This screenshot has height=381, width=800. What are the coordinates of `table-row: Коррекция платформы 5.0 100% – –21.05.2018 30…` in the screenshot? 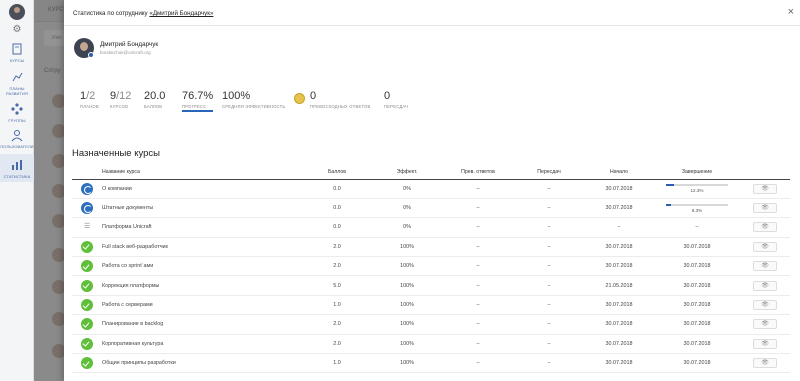 It's located at (431, 285).